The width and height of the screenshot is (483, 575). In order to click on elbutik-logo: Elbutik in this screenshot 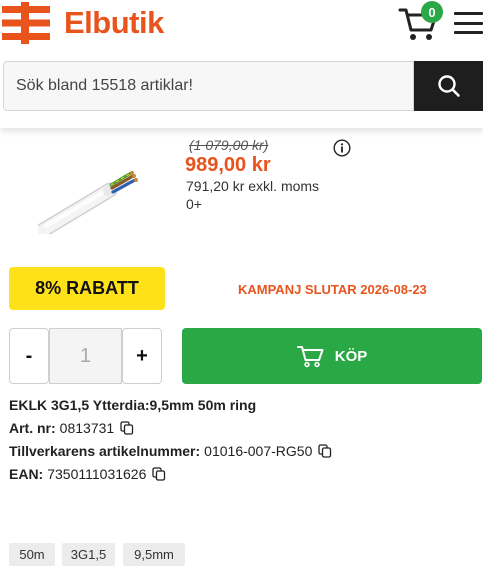, I will do `click(83, 23)`.